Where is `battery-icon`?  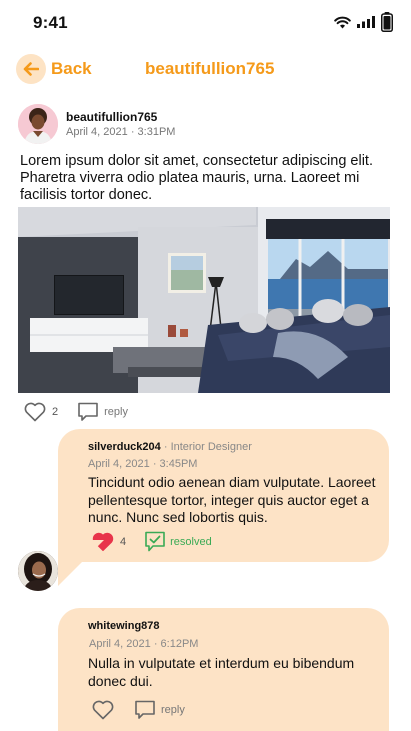 battery-icon is located at coordinates (387, 22).